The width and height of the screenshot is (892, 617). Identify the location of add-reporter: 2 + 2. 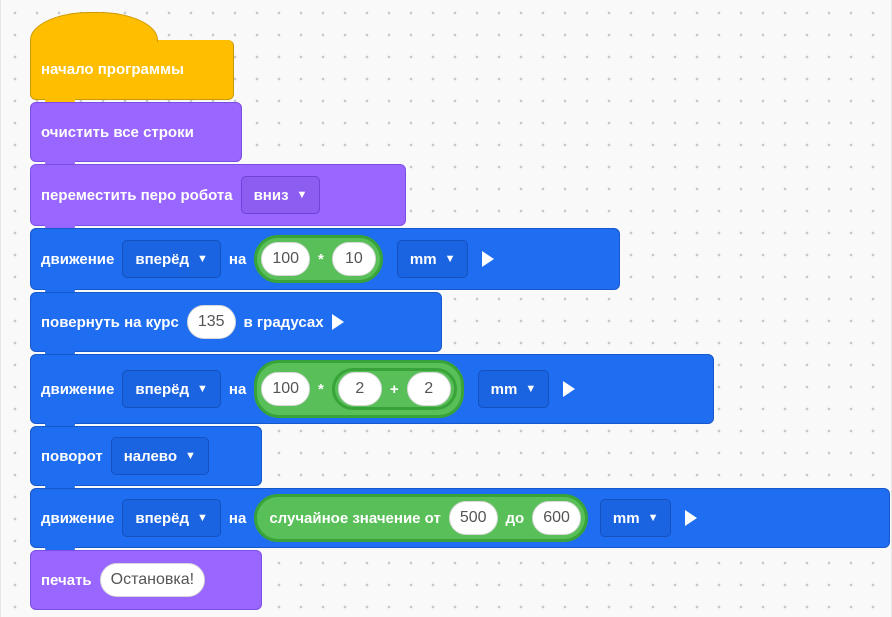
(394, 389).